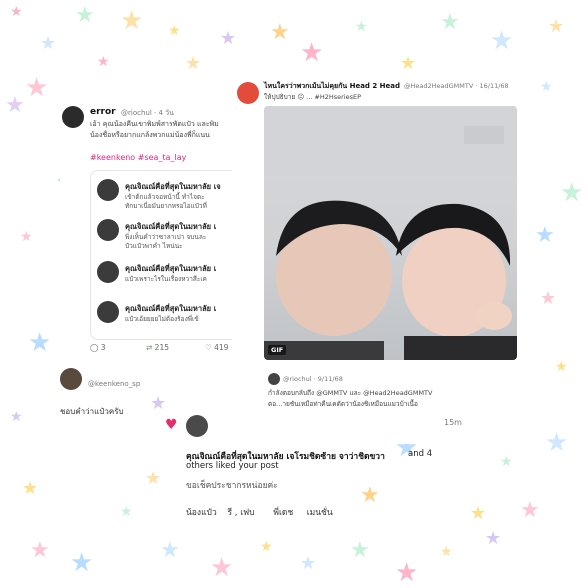  What do you see at coordinates (166, 206) in the screenshot?
I see `quoted-tweet-text: ทักมาเนี่ยมันยากหรอไอแป๋วที่` at bounding box center [166, 206].